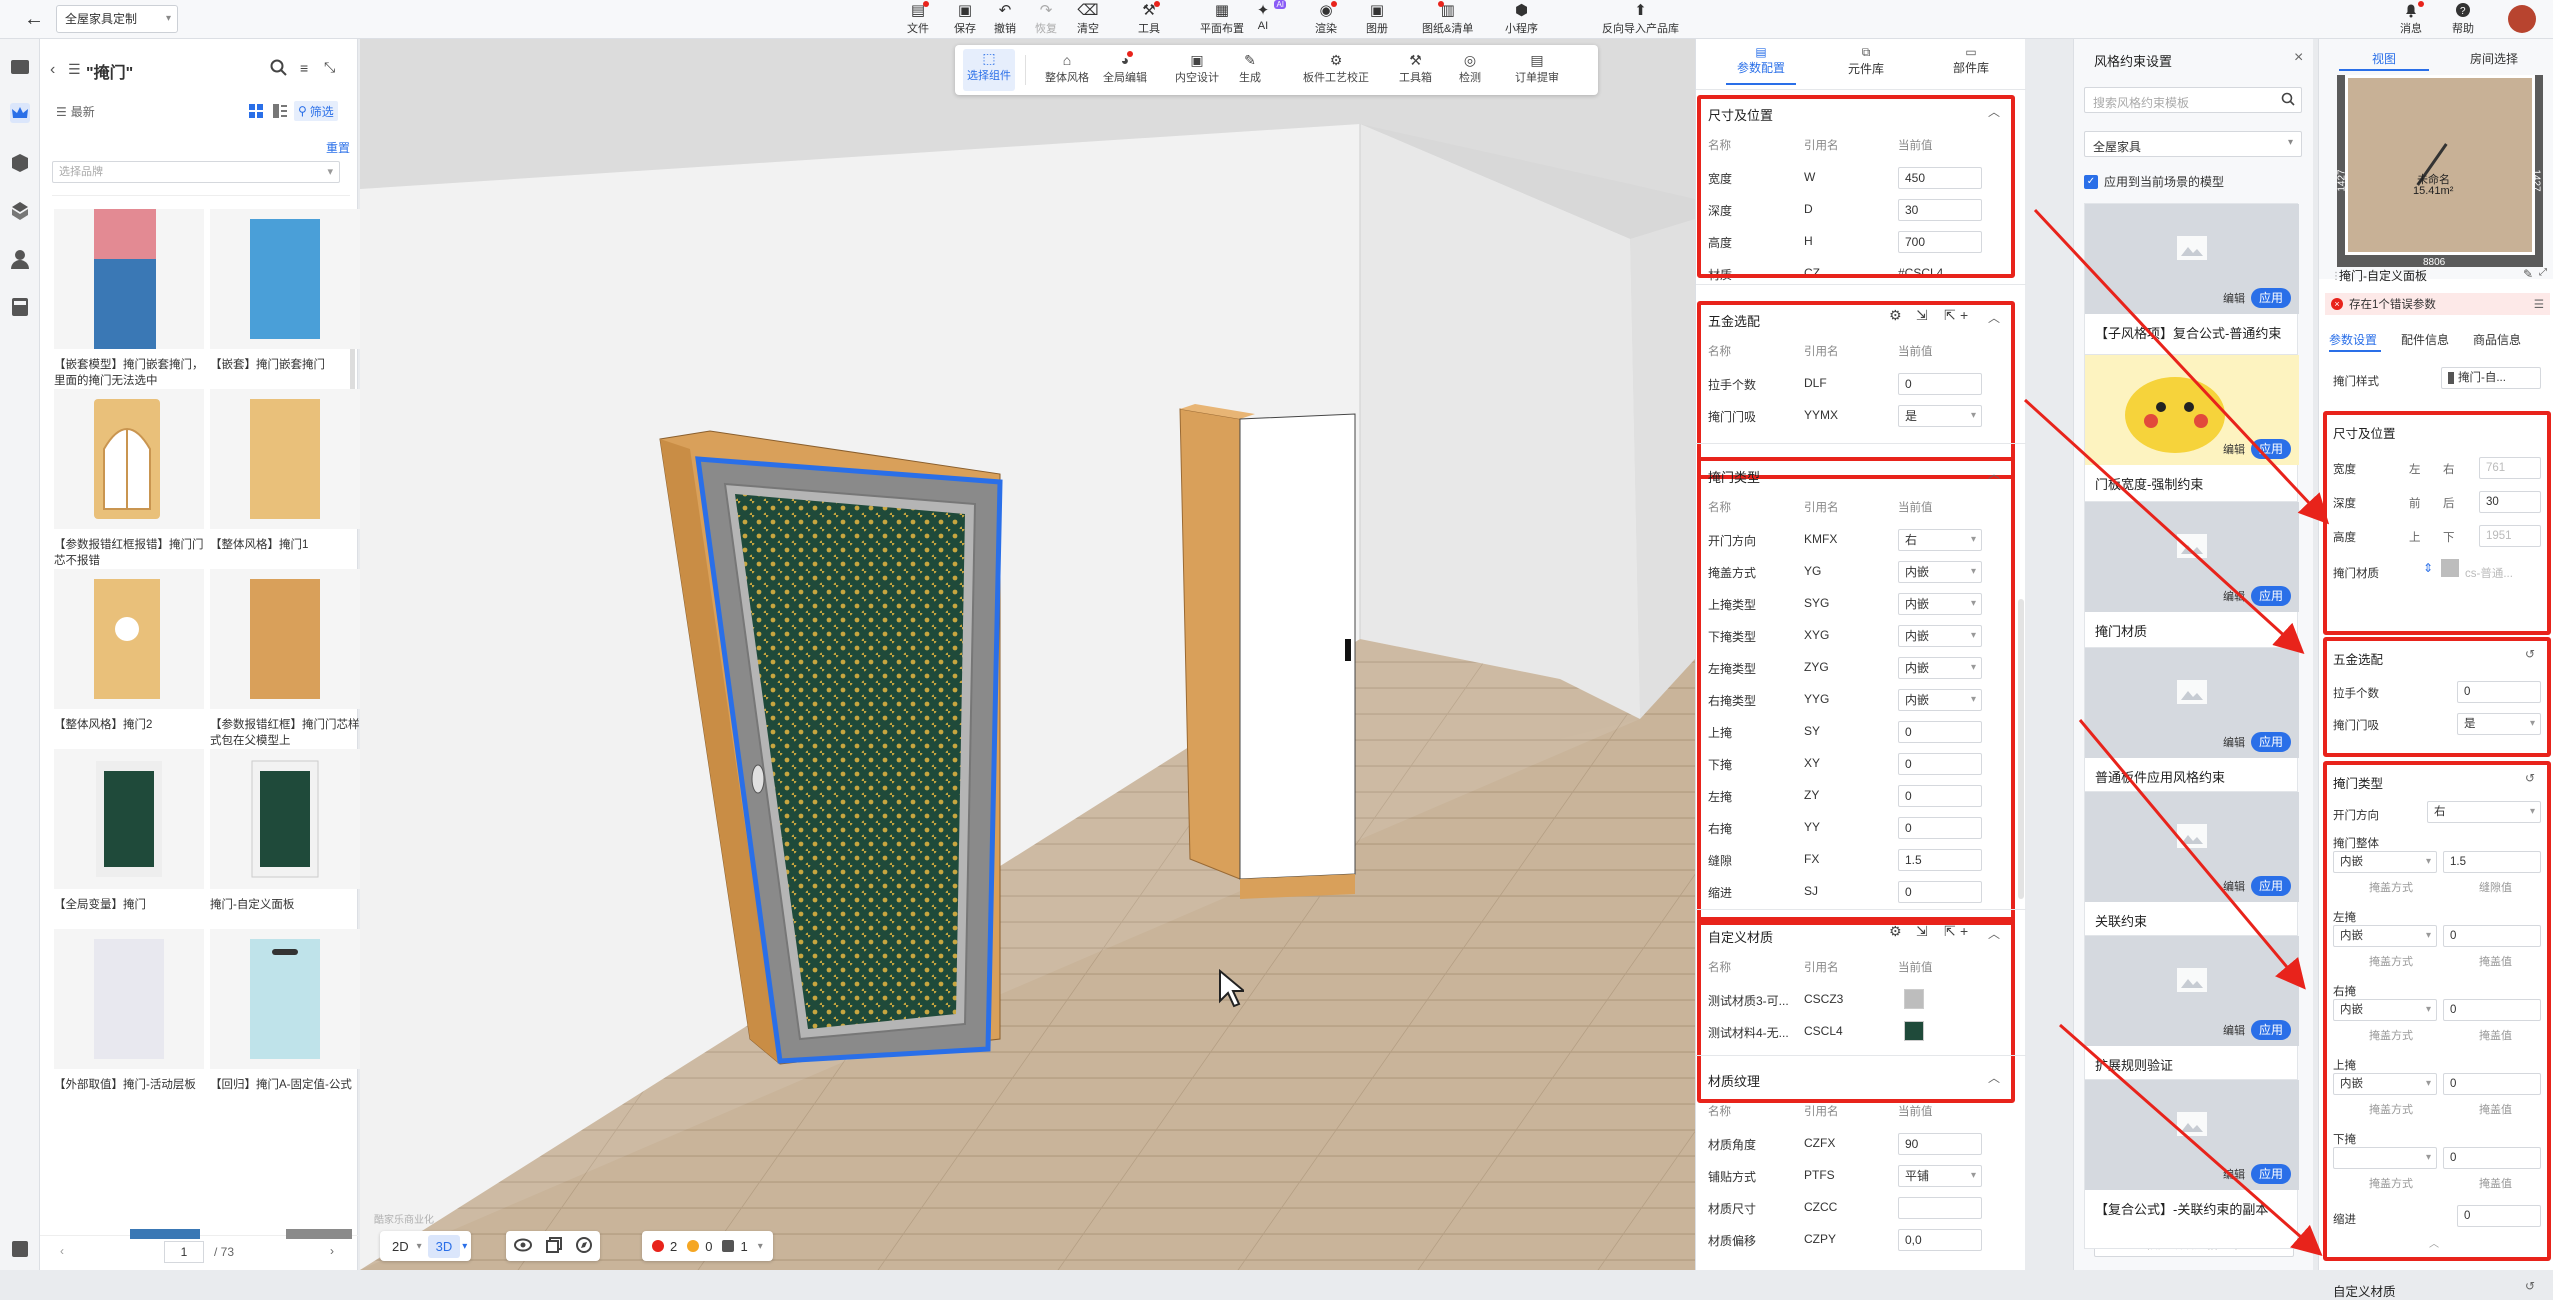  Describe the element at coordinates (2364, 1292) in the screenshot. I see `custom-material-title: 自定义材质` at that location.